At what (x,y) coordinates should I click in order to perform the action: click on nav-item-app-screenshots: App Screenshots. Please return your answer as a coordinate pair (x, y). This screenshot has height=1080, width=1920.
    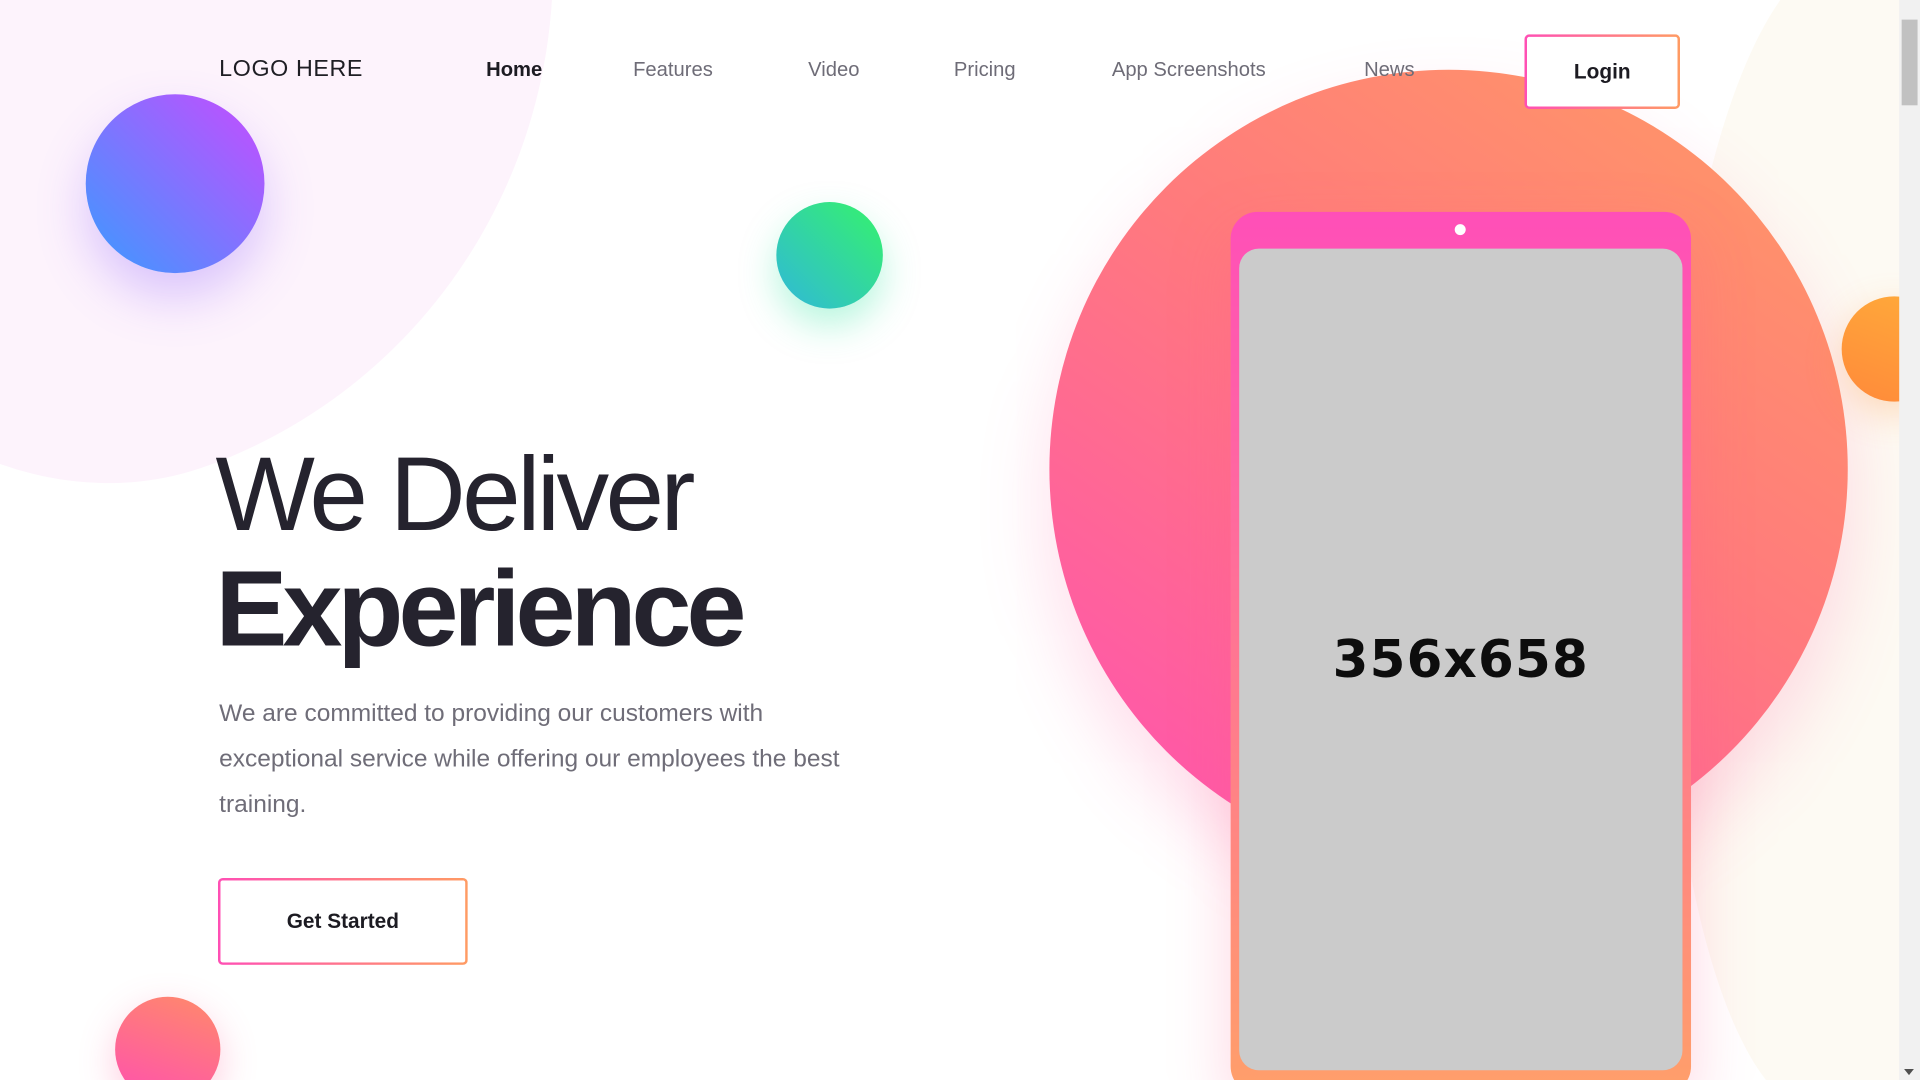
    Looking at the image, I should click on (1189, 70).